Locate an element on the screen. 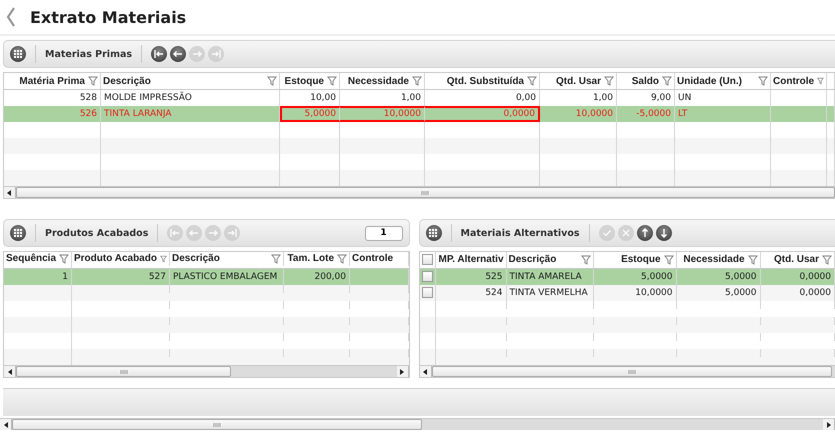 The image size is (835, 433). back-chevron-icon is located at coordinates (11, 17).